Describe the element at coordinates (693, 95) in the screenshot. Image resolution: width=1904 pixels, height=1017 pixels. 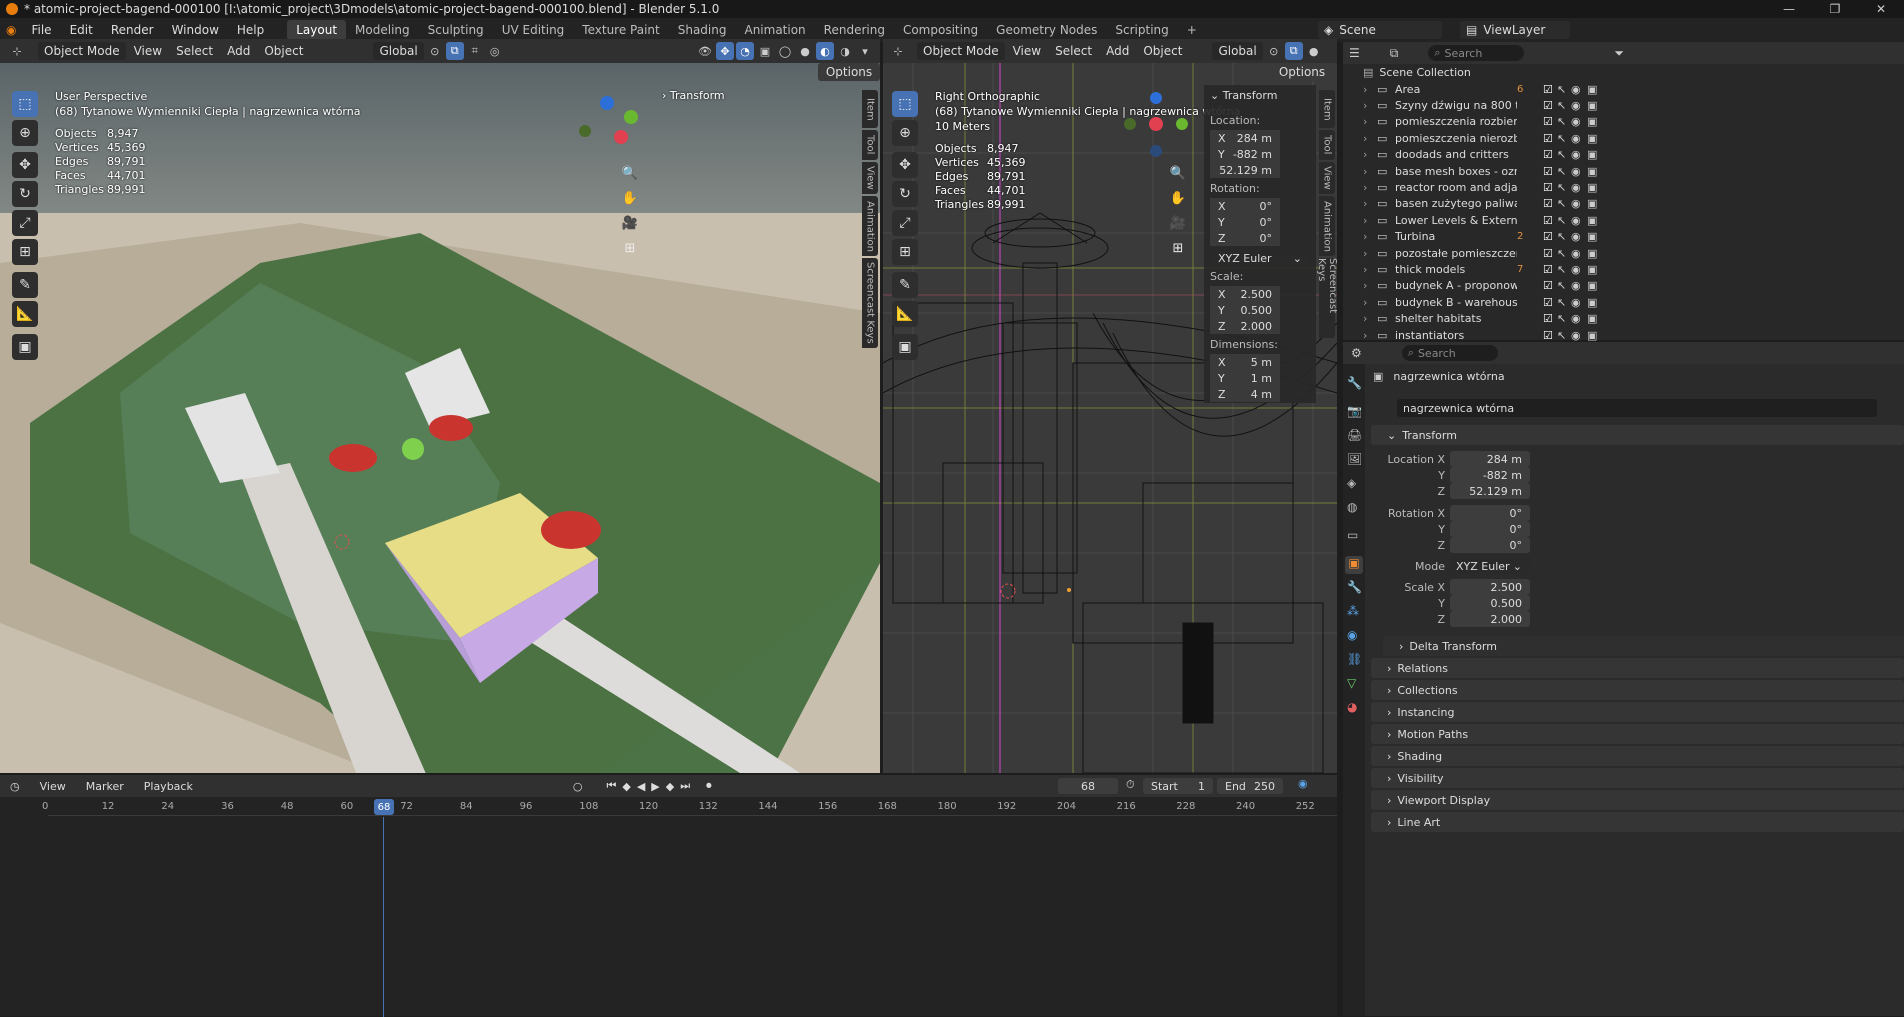
I see `left-npanel-collapsed-label: › Transform` at that location.